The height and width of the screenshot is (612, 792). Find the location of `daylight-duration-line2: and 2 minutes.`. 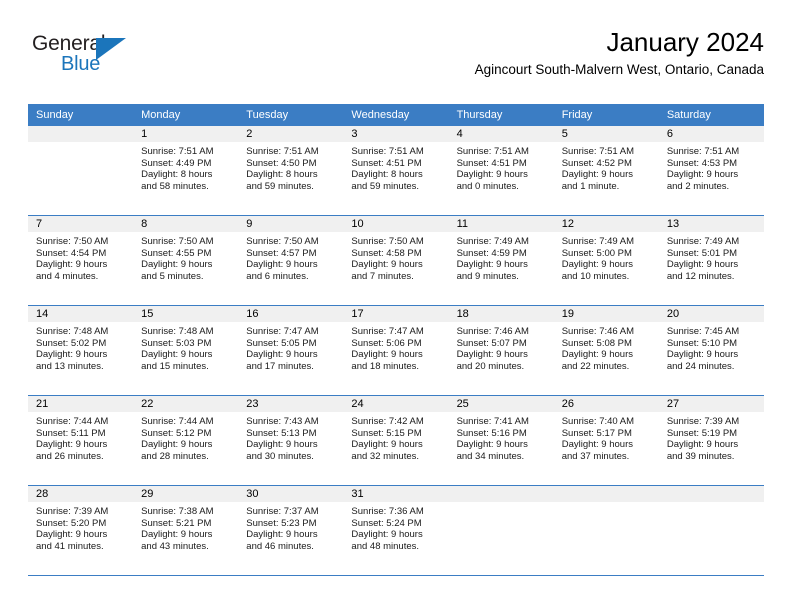

daylight-duration-line2: and 2 minutes. is located at coordinates (698, 186).